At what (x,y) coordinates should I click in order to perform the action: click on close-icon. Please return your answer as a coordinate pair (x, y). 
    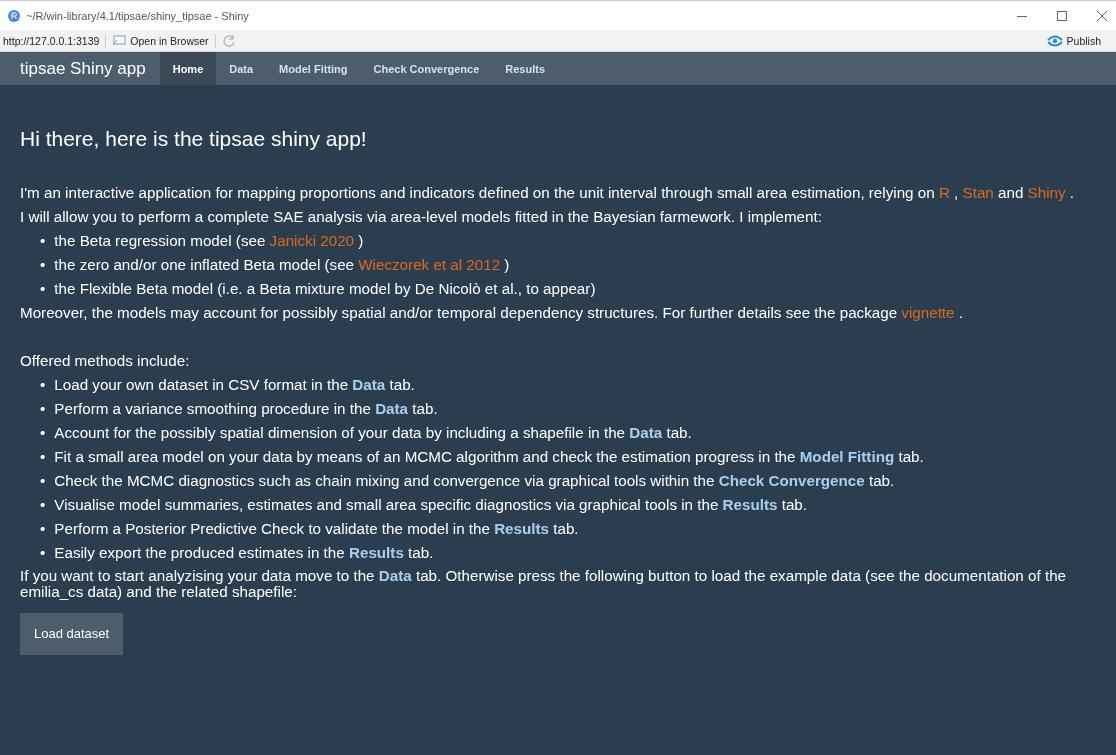
    Looking at the image, I should click on (1102, 15).